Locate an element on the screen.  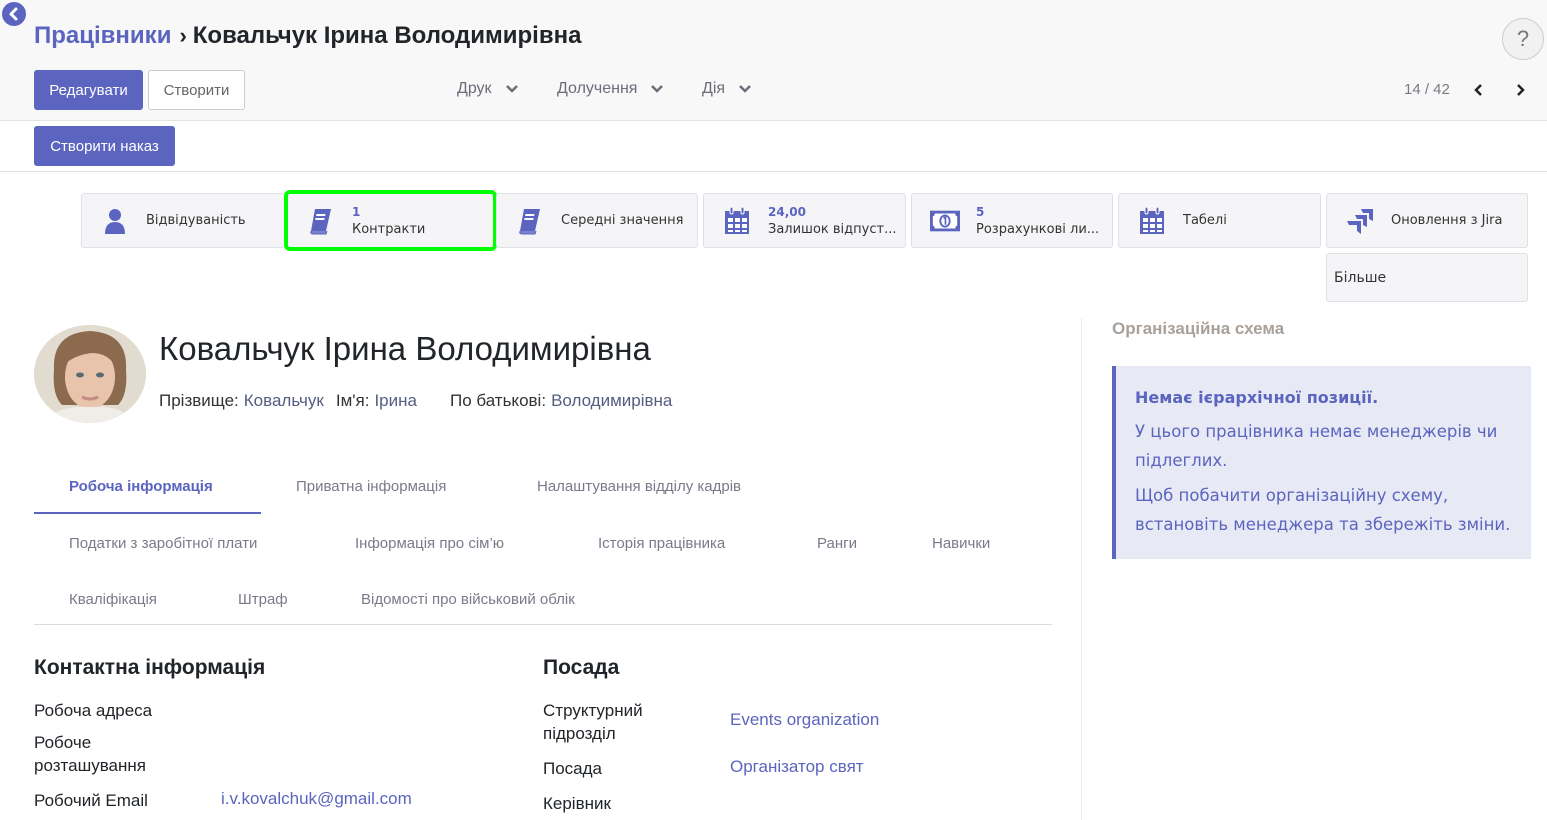
work-email-label: Робочий Email is located at coordinates (91, 800).